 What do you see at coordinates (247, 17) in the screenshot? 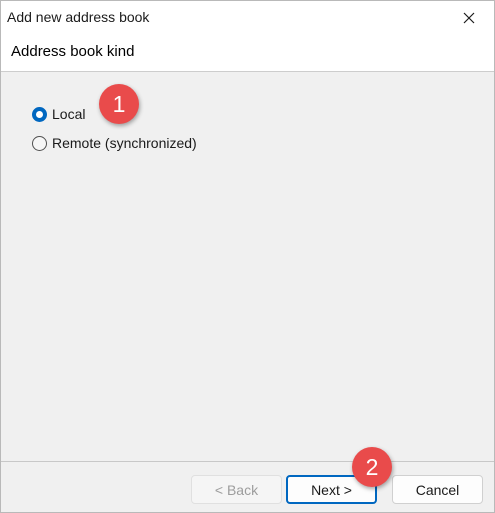
I see `title-bar: Add new address book` at bounding box center [247, 17].